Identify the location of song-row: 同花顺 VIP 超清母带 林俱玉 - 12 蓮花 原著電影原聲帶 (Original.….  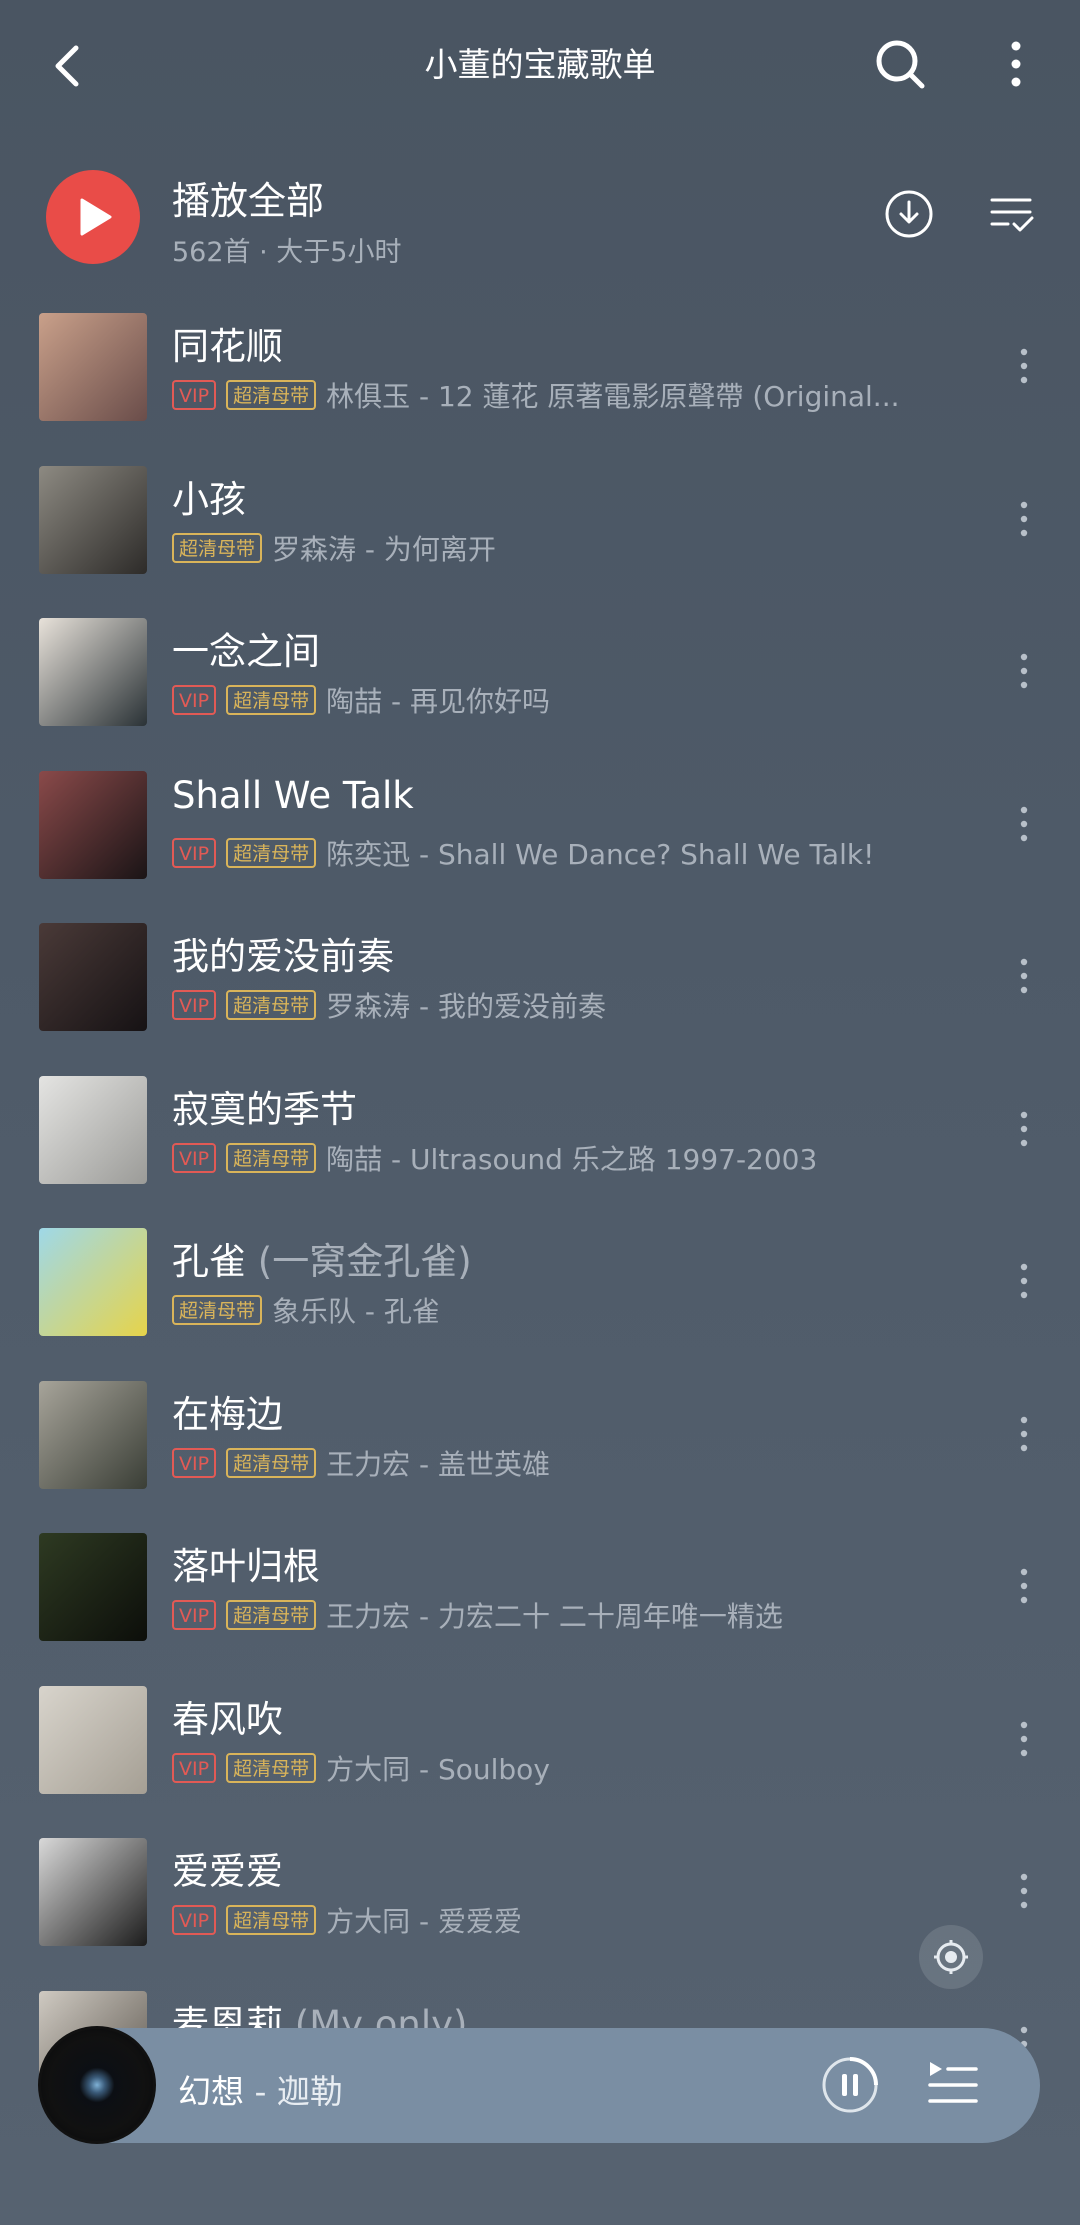
(540, 376).